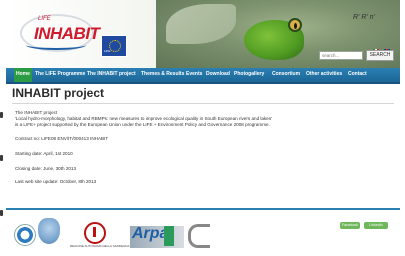 Image resolution: width=405 pixels, height=256 pixels. I want to click on title-divider, so click(203, 103).